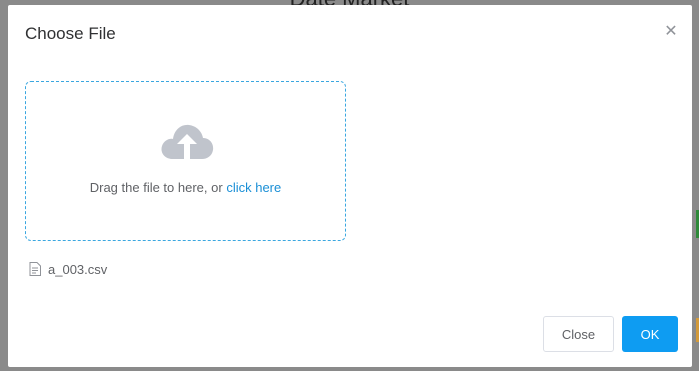 This screenshot has width=699, height=371. What do you see at coordinates (70, 33) in the screenshot?
I see `dialog-title: Choose File` at bounding box center [70, 33].